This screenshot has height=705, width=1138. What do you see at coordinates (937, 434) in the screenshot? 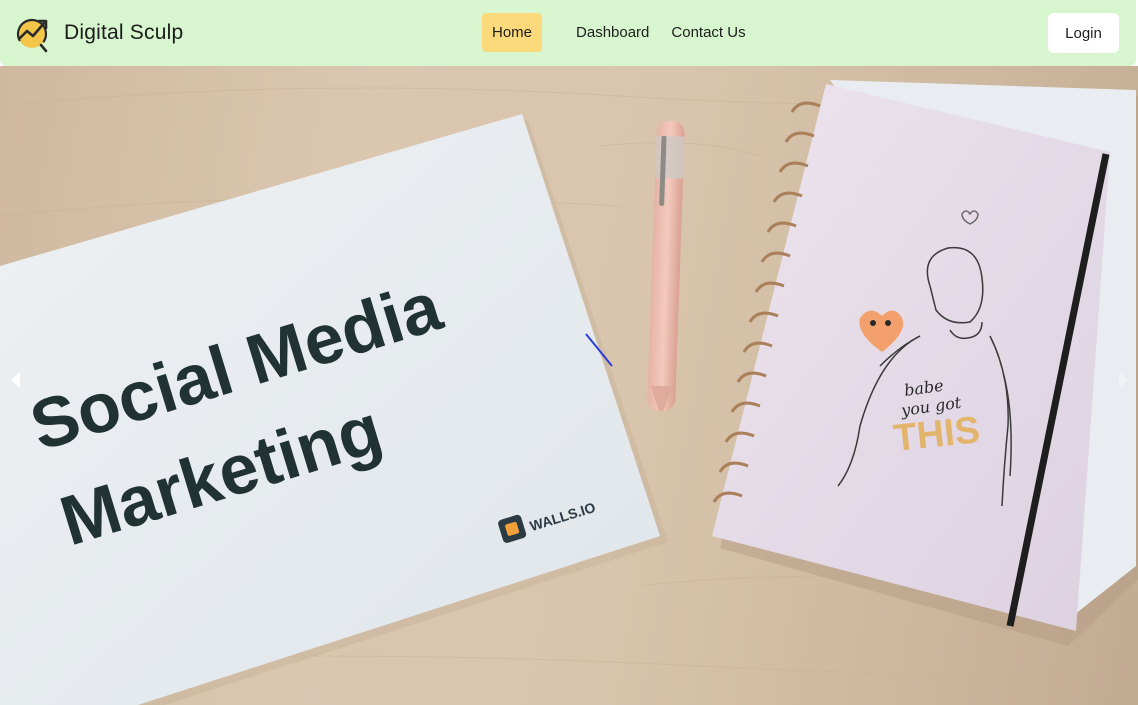
I see `notebook-text-this: THIS` at bounding box center [937, 434].